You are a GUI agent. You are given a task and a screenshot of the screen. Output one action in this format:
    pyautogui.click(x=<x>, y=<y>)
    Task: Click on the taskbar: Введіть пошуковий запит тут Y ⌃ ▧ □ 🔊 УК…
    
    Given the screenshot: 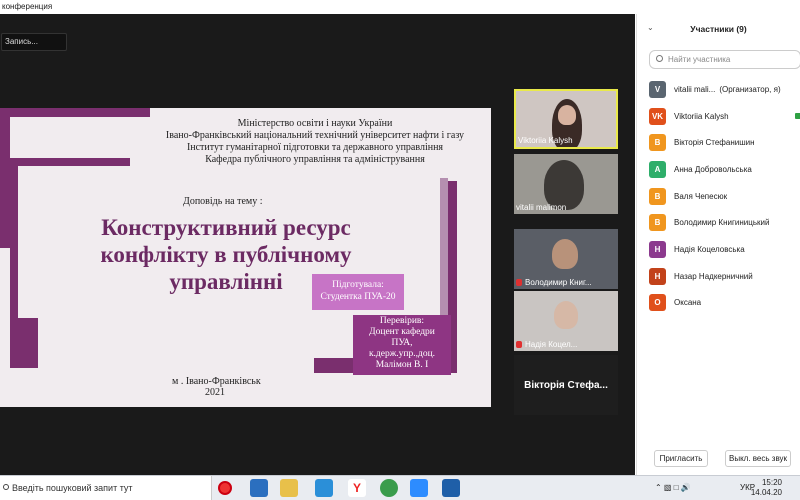 What is the action you would take?
    pyautogui.click(x=400, y=487)
    